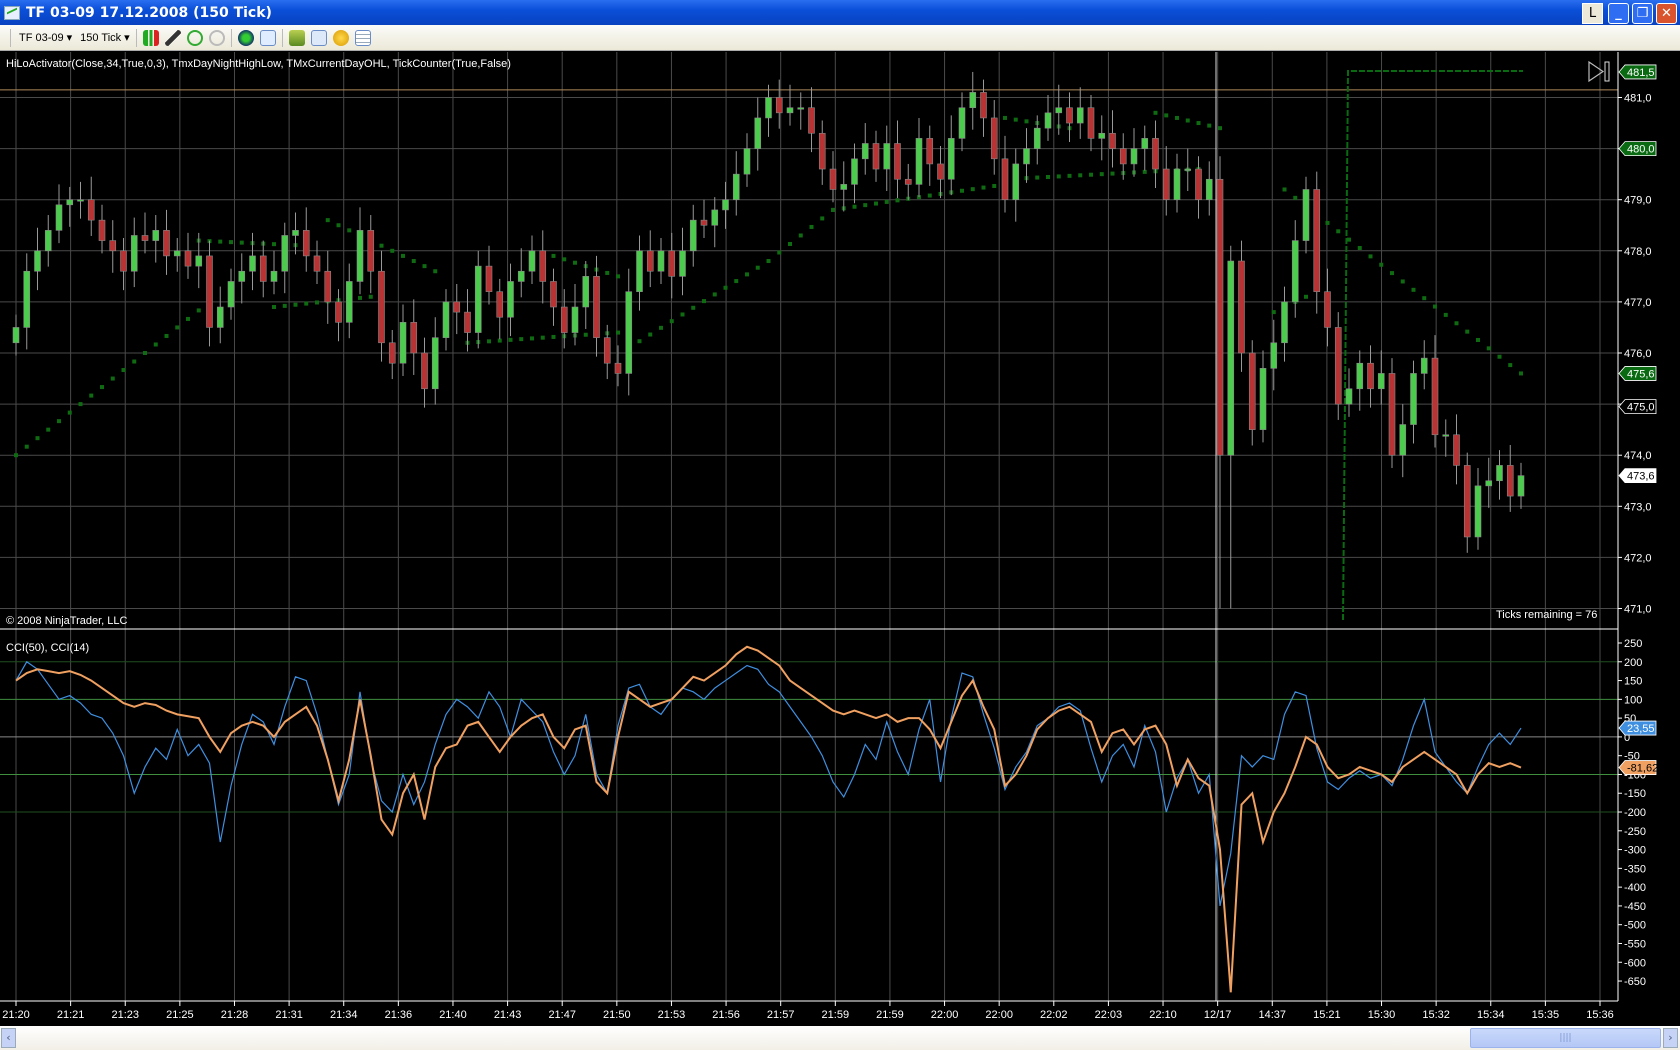 The width and height of the screenshot is (1680, 1050). Describe the element at coordinates (1327, 1015) in the screenshot. I see `time-tick-label: 15:21` at that location.